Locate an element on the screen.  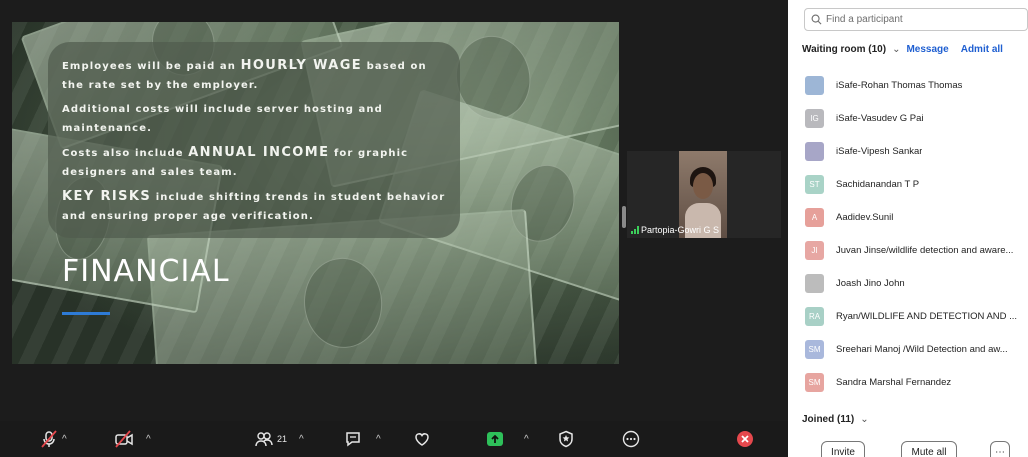
waiting-participant-row: iSafe-Rohan Thomas Thomas is located at coordinates (916, 85).